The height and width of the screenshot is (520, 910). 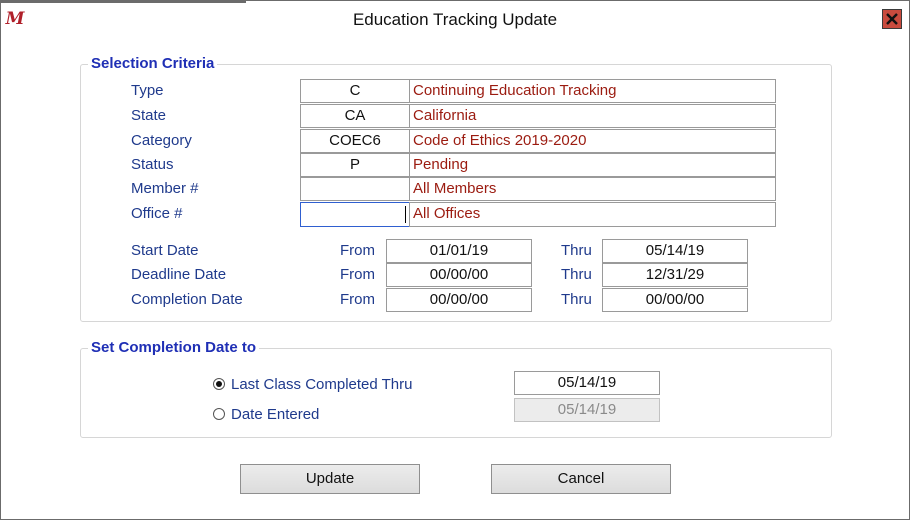 What do you see at coordinates (157, 213) in the screenshot?
I see `office-number-label: Office #` at bounding box center [157, 213].